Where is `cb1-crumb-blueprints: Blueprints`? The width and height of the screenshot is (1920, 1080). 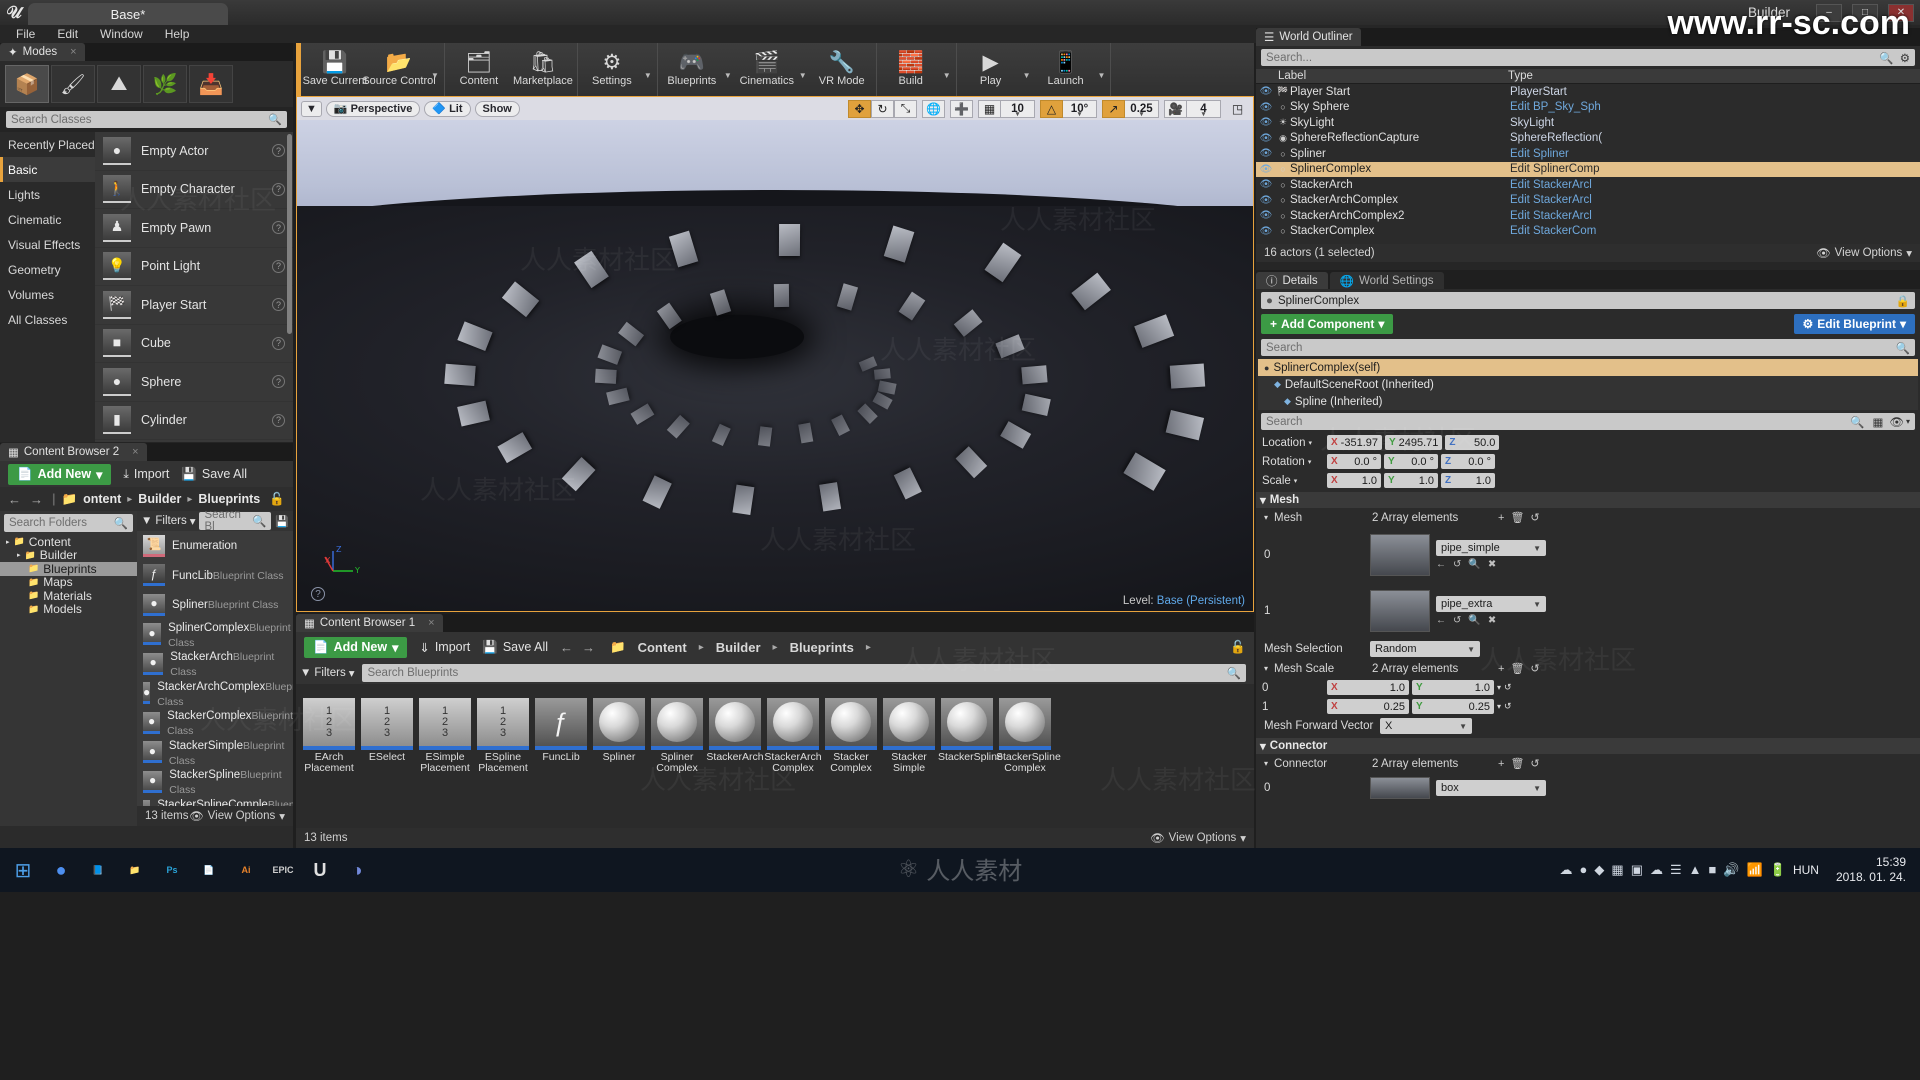
cb1-crumb-blueprints: Blueprints is located at coordinates (822, 647).